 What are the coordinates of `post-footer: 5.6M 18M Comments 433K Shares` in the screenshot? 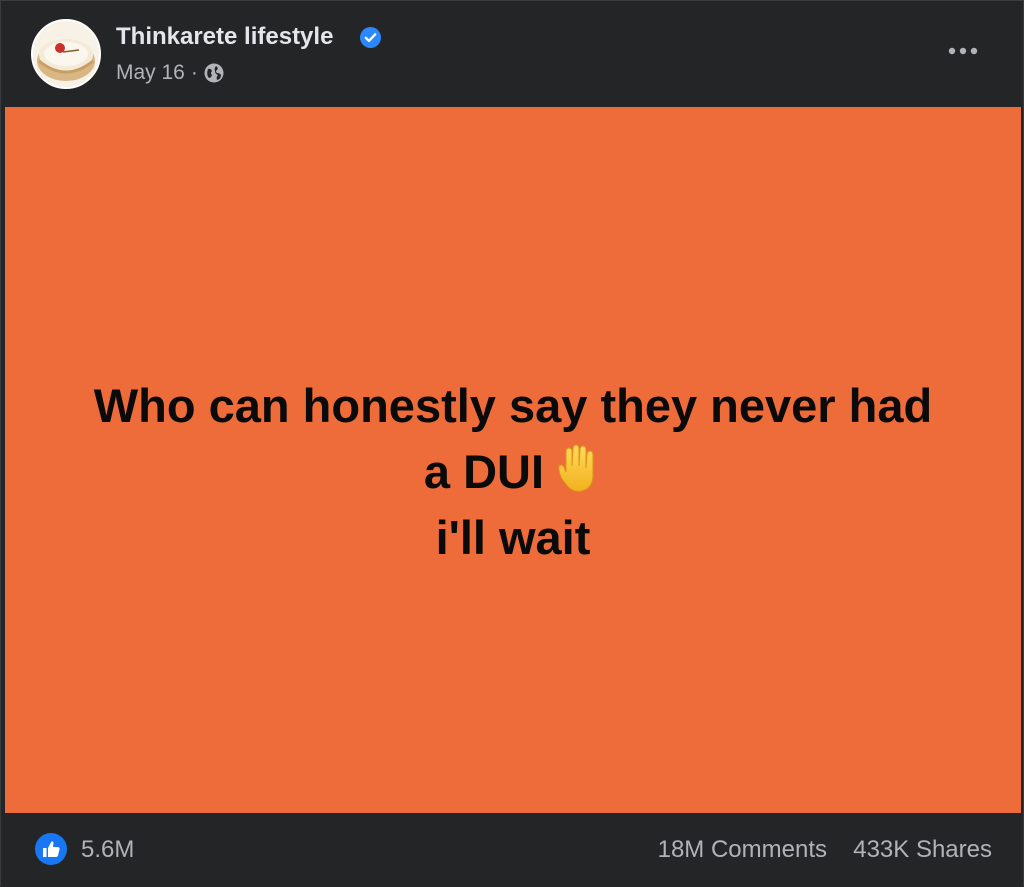 It's located at (512, 850).